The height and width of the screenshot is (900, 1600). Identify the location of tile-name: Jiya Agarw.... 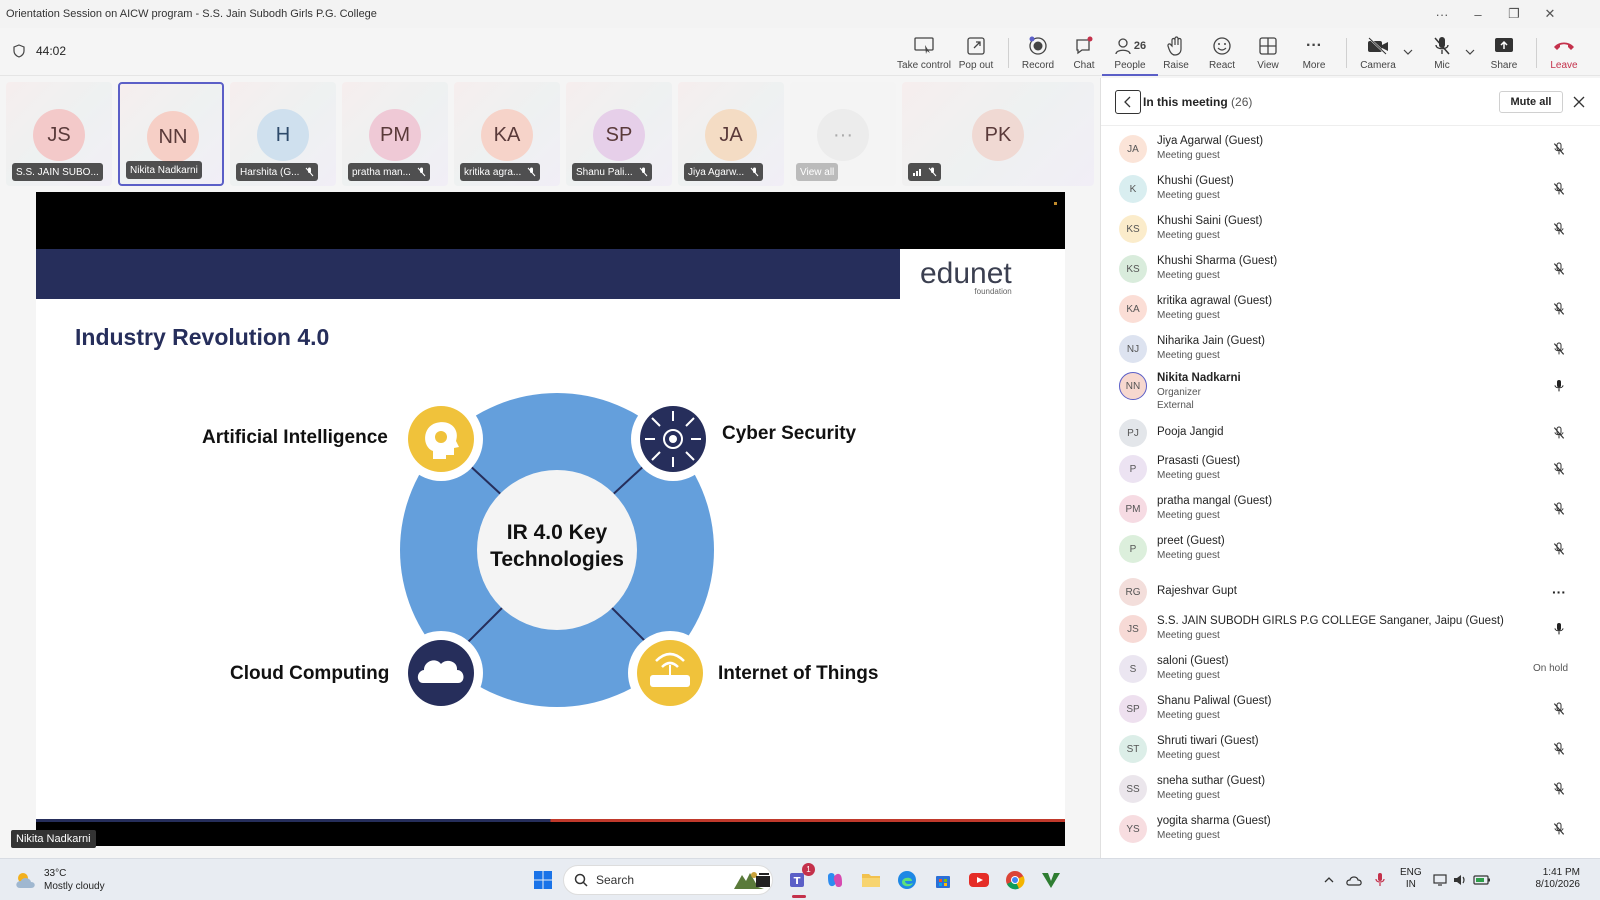
(716, 172).